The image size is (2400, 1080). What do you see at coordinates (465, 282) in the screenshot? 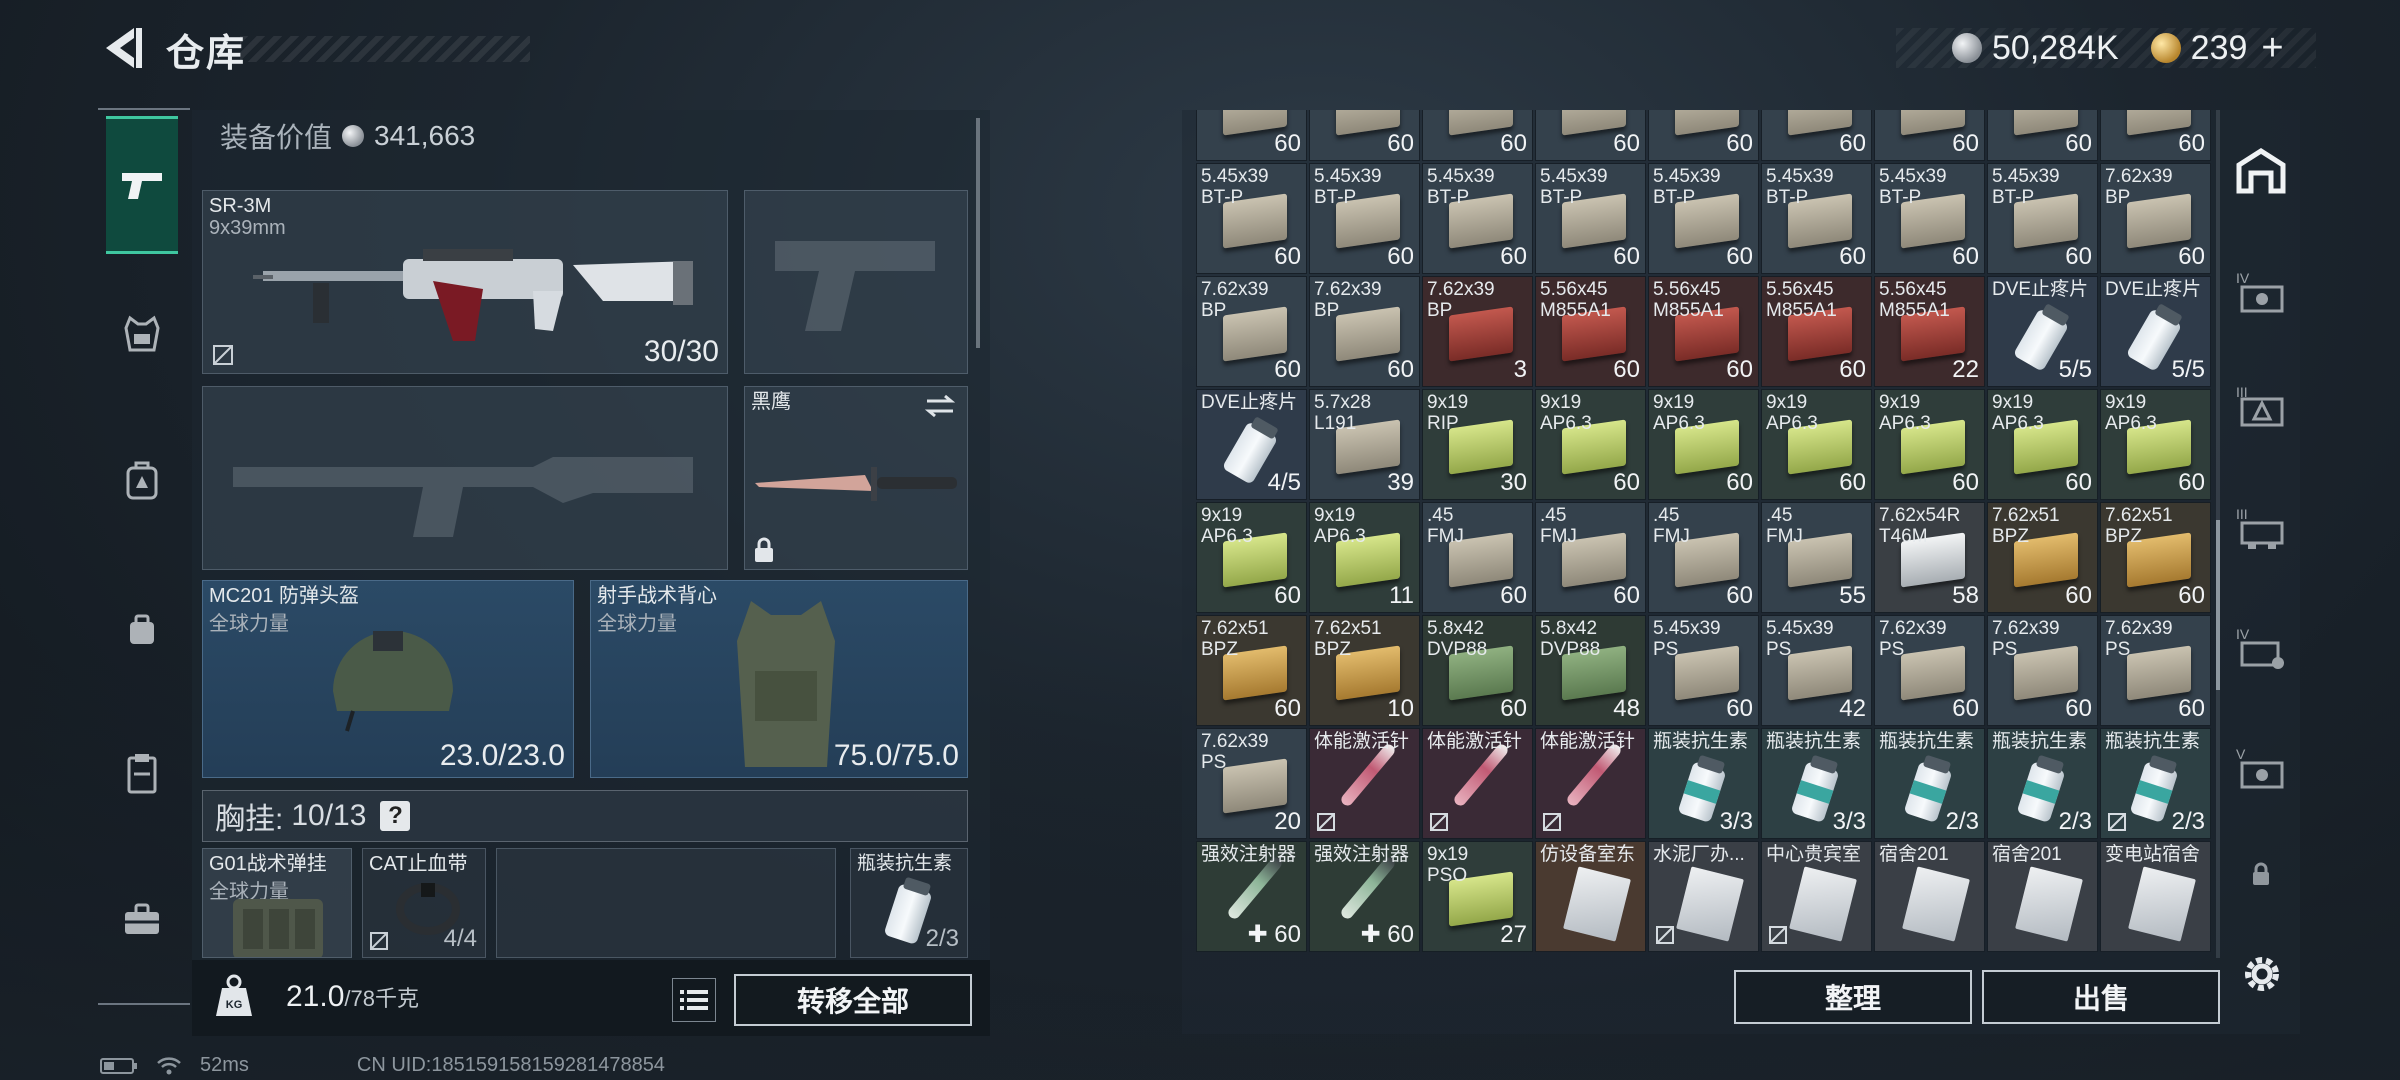
I see `primary-weapon-slot: SR-3M 9x39mm 30/30` at bounding box center [465, 282].